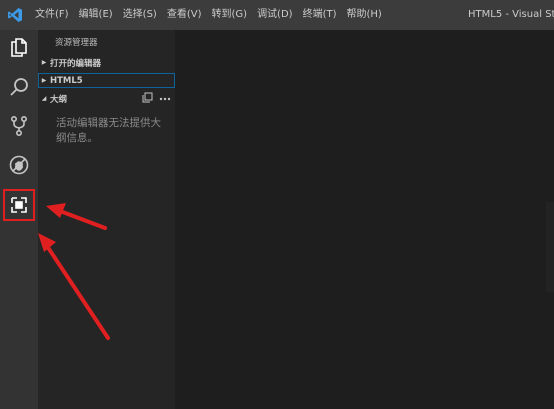  Describe the element at coordinates (364, 15) in the screenshot. I see `menu-item-help: 帮助(H)` at that location.